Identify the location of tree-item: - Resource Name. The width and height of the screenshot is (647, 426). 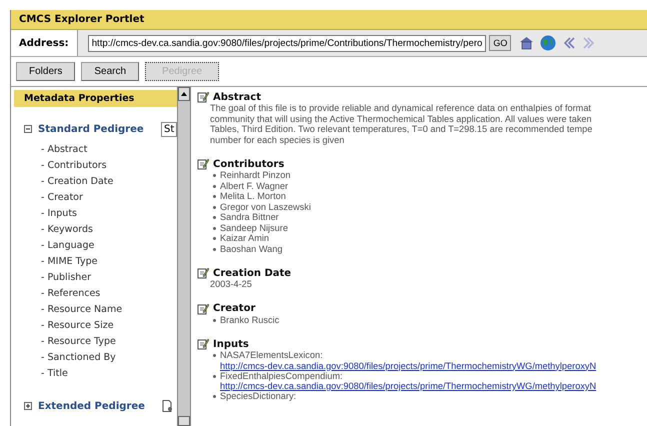
(109, 310).